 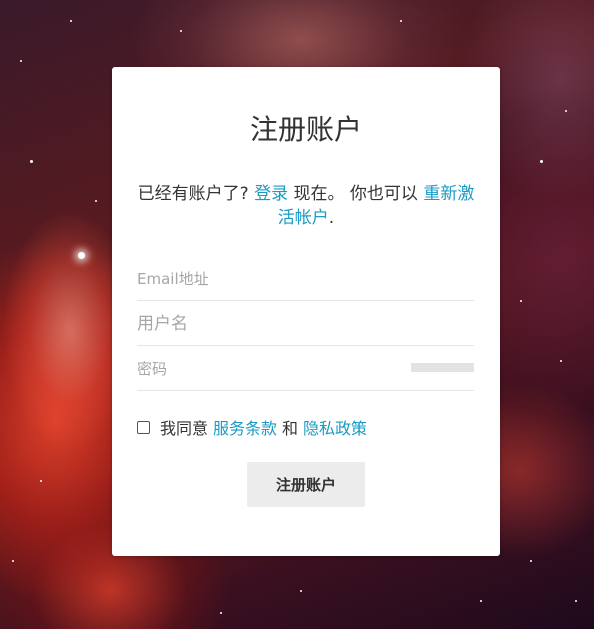 I want to click on info-prefix: 已经有账户了?, so click(x=193, y=194).